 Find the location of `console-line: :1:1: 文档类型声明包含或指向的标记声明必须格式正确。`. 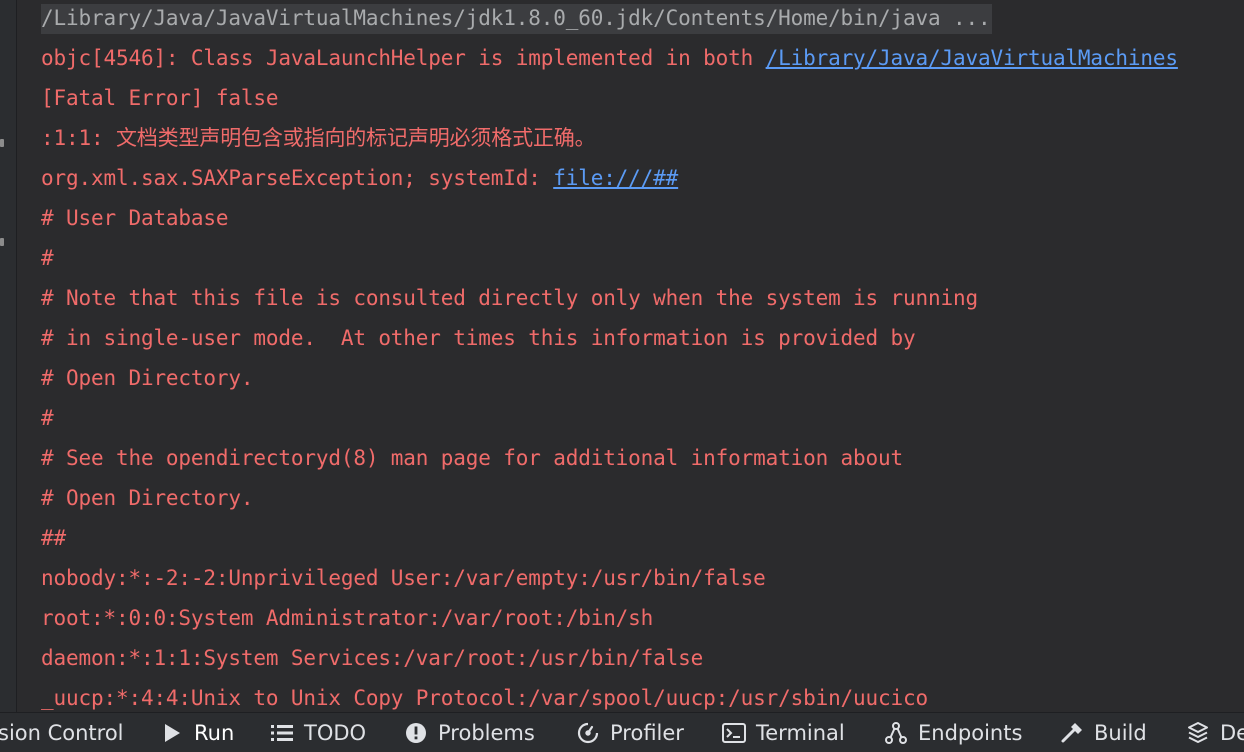

console-line: :1:1: 文档类型声明包含或指向的标记声明必须格式正确。 is located at coordinates (318, 138).